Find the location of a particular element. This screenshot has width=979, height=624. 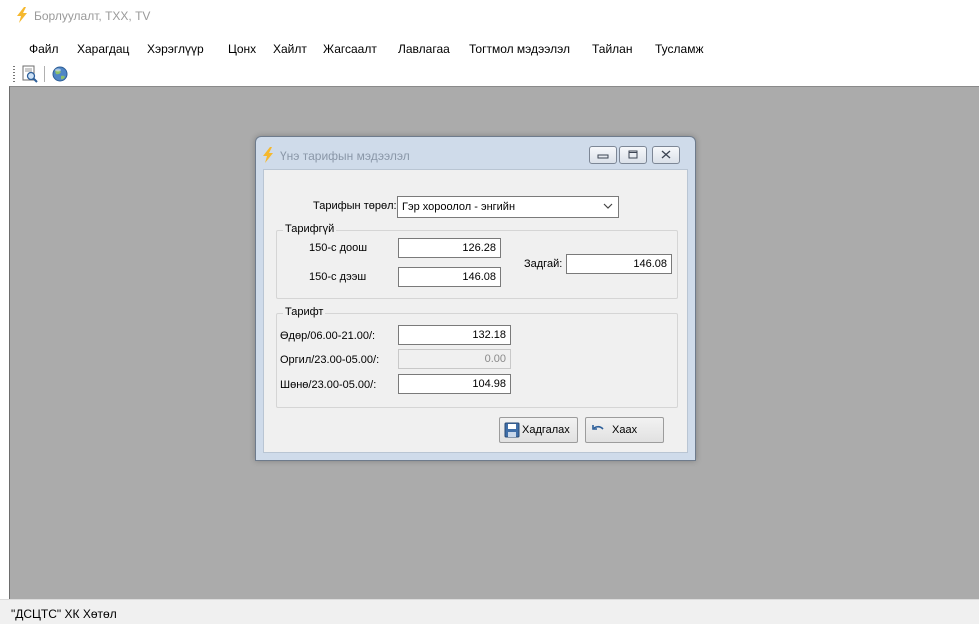

night-tariff-label: Шөнө/23.00-05.00/: is located at coordinates (328, 385).